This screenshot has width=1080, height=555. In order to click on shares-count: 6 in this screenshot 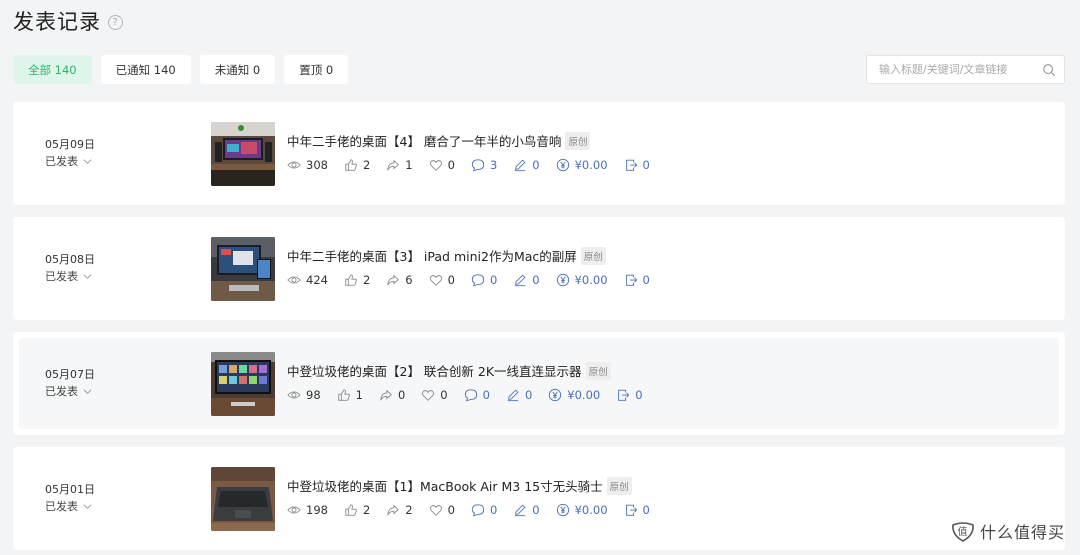, I will do `click(409, 280)`.